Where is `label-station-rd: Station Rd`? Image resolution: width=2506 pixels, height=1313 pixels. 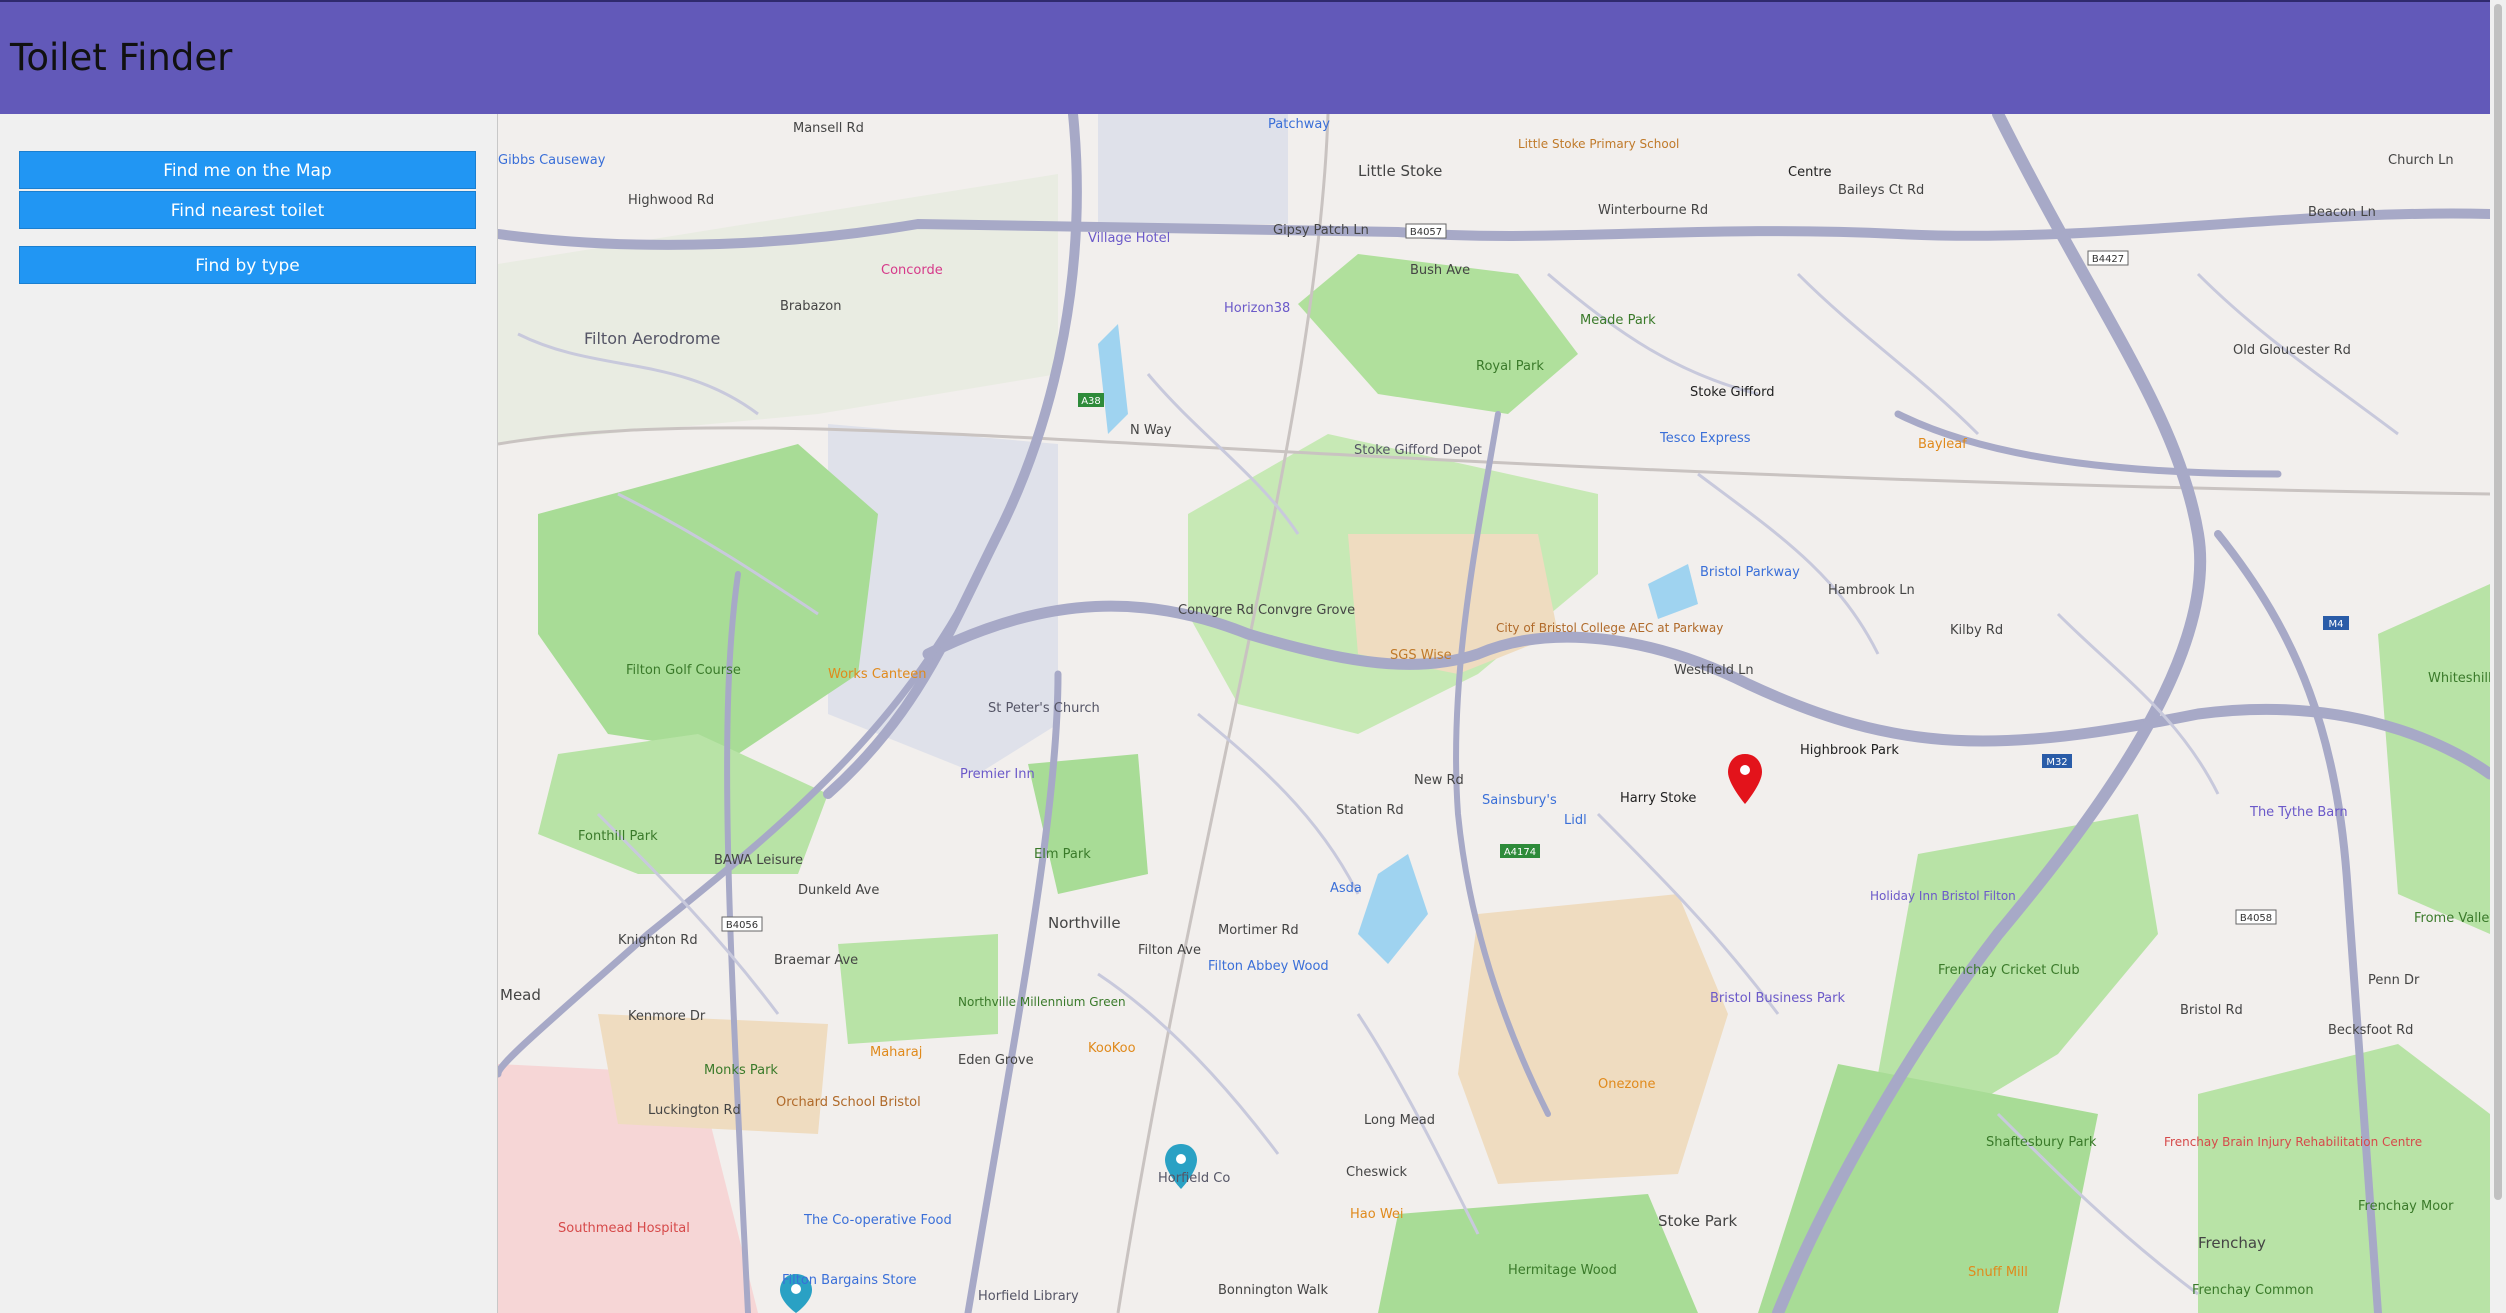 label-station-rd: Station Rd is located at coordinates (1370, 810).